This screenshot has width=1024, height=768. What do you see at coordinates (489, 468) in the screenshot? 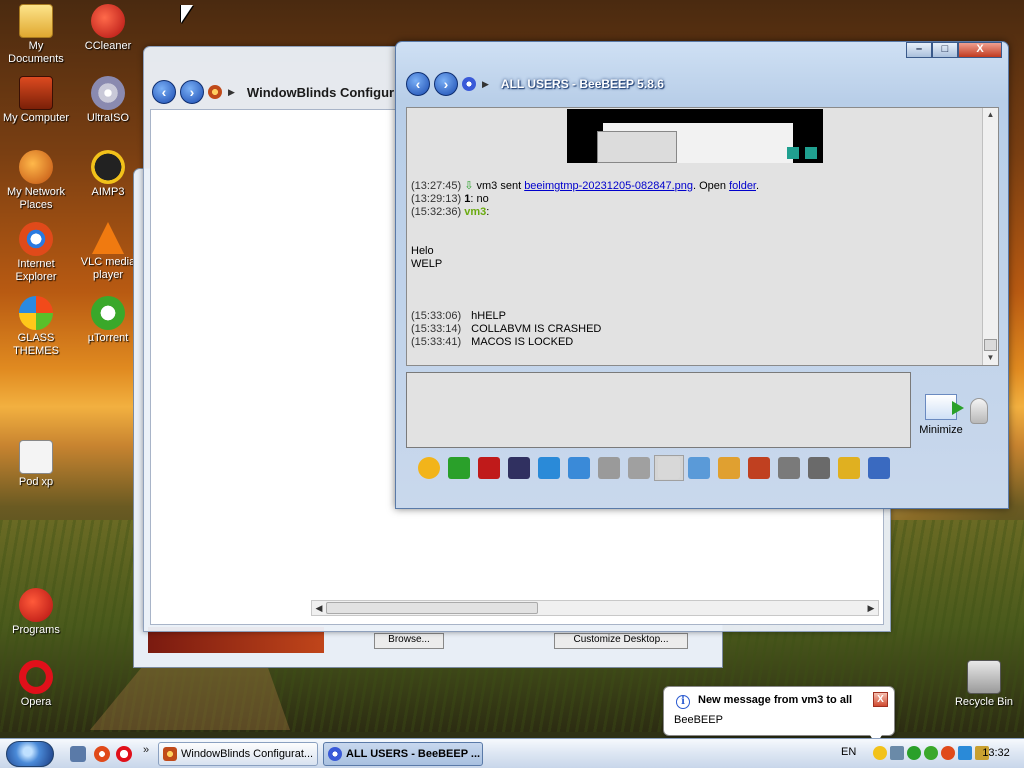
I see `font-button` at bounding box center [489, 468].